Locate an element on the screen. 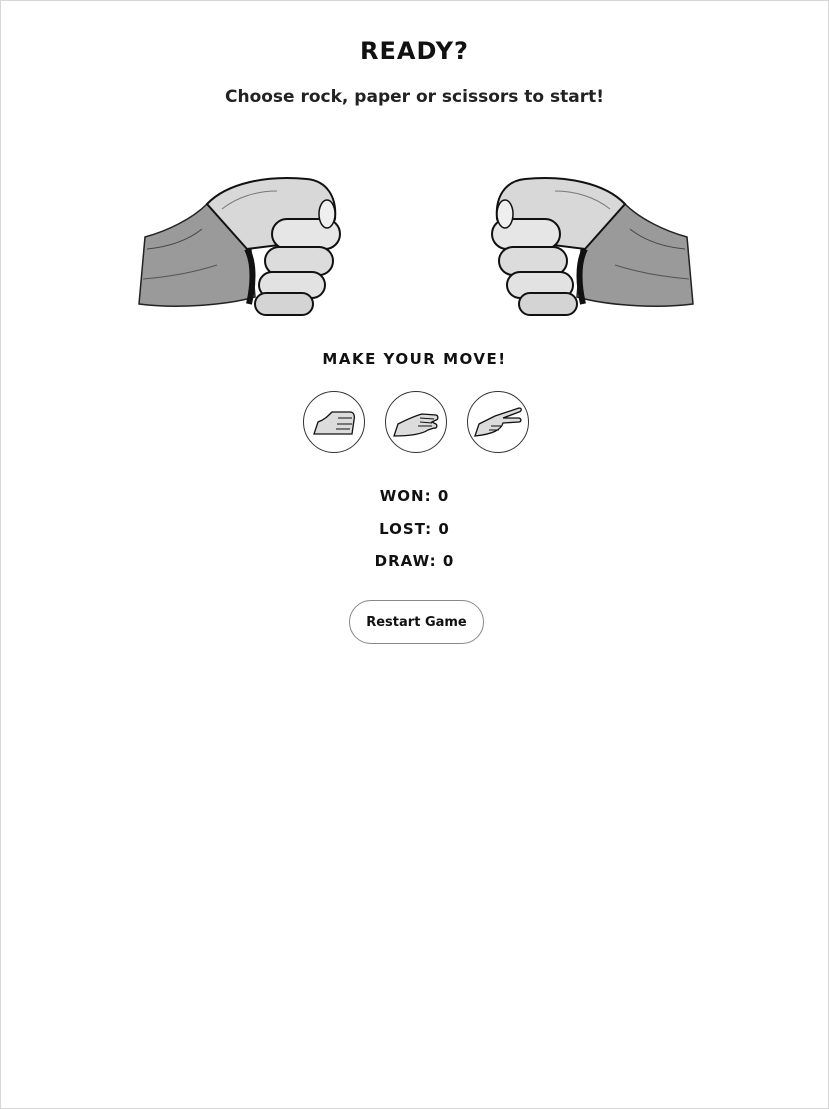 The height and width of the screenshot is (1109, 829). computer-fist-icon is located at coordinates (592, 246).